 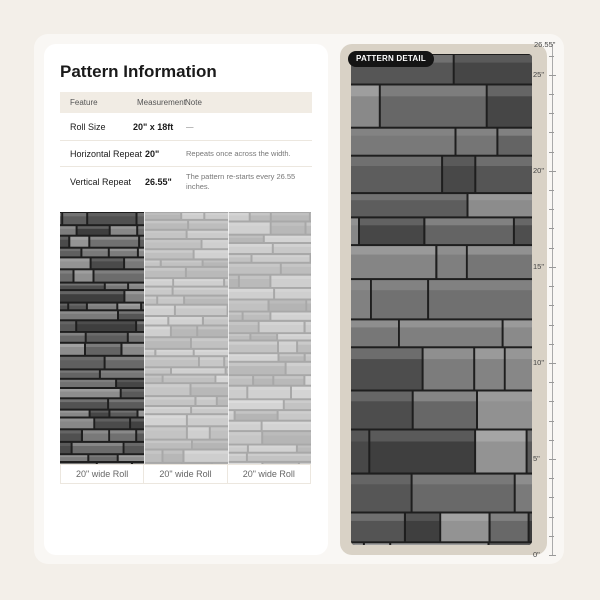 I want to click on row-measurement: 20" x 18ft, so click(x=153, y=126).